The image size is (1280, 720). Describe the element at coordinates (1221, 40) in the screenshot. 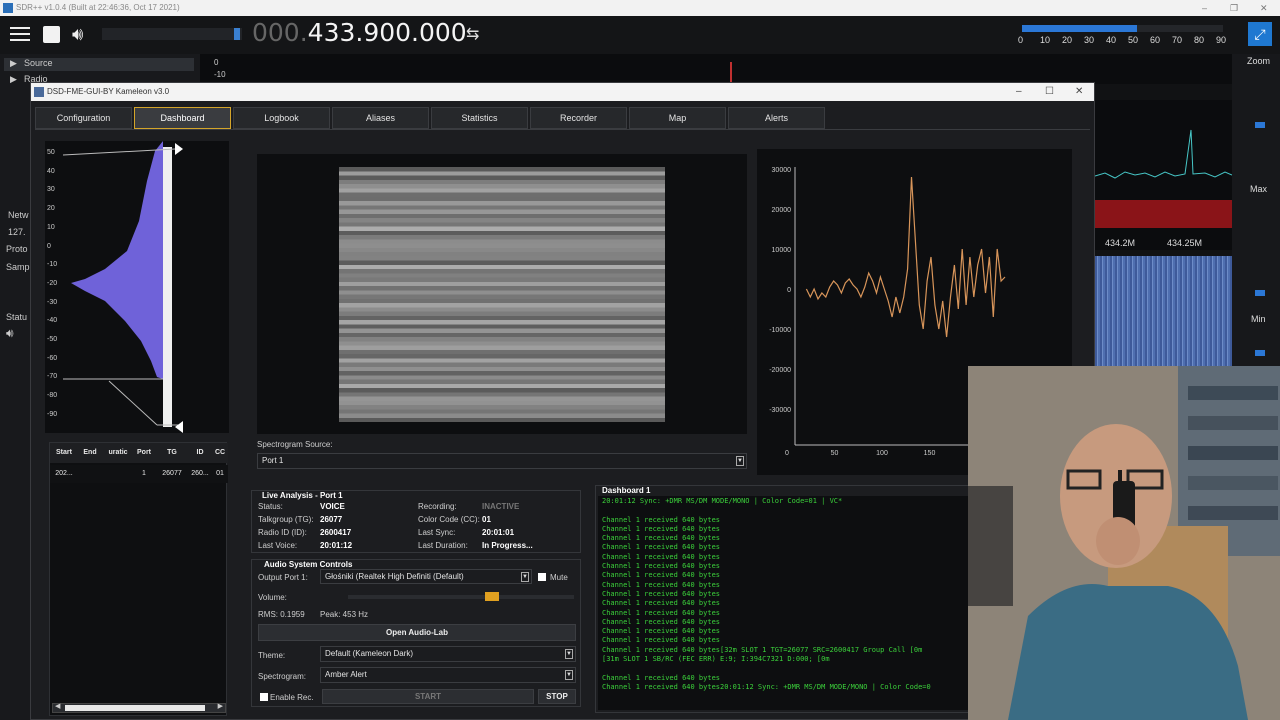

I see `meter-tick-label: 90` at that location.